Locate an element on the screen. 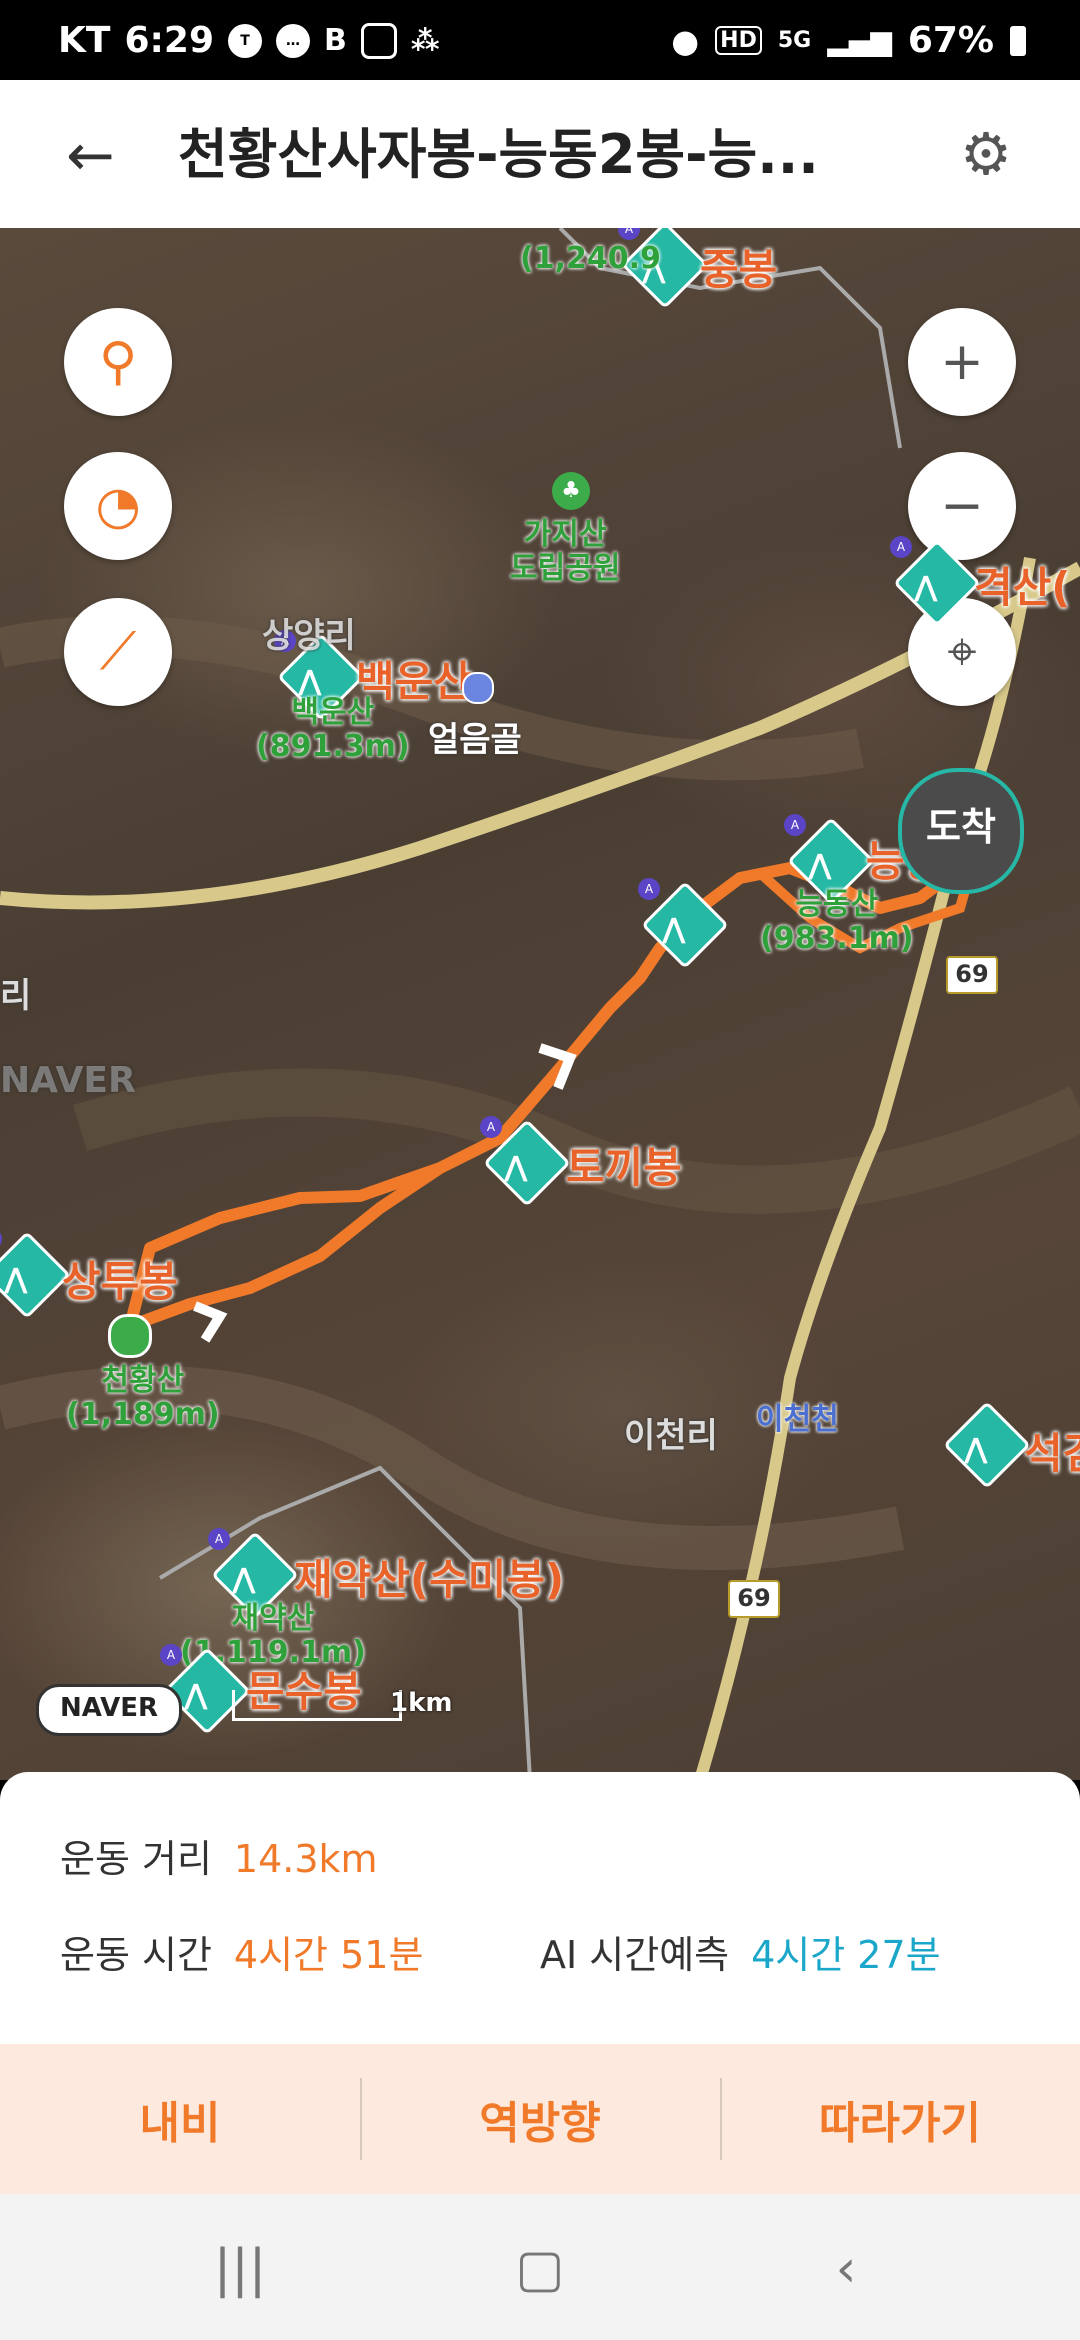  peak-label: 석검 is located at coordinates (1052, 1453).